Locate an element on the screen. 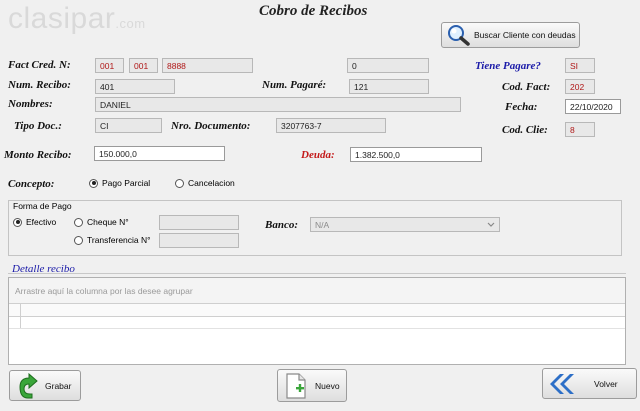 This screenshot has height=411, width=640. magnifier-icon is located at coordinates (459, 35).